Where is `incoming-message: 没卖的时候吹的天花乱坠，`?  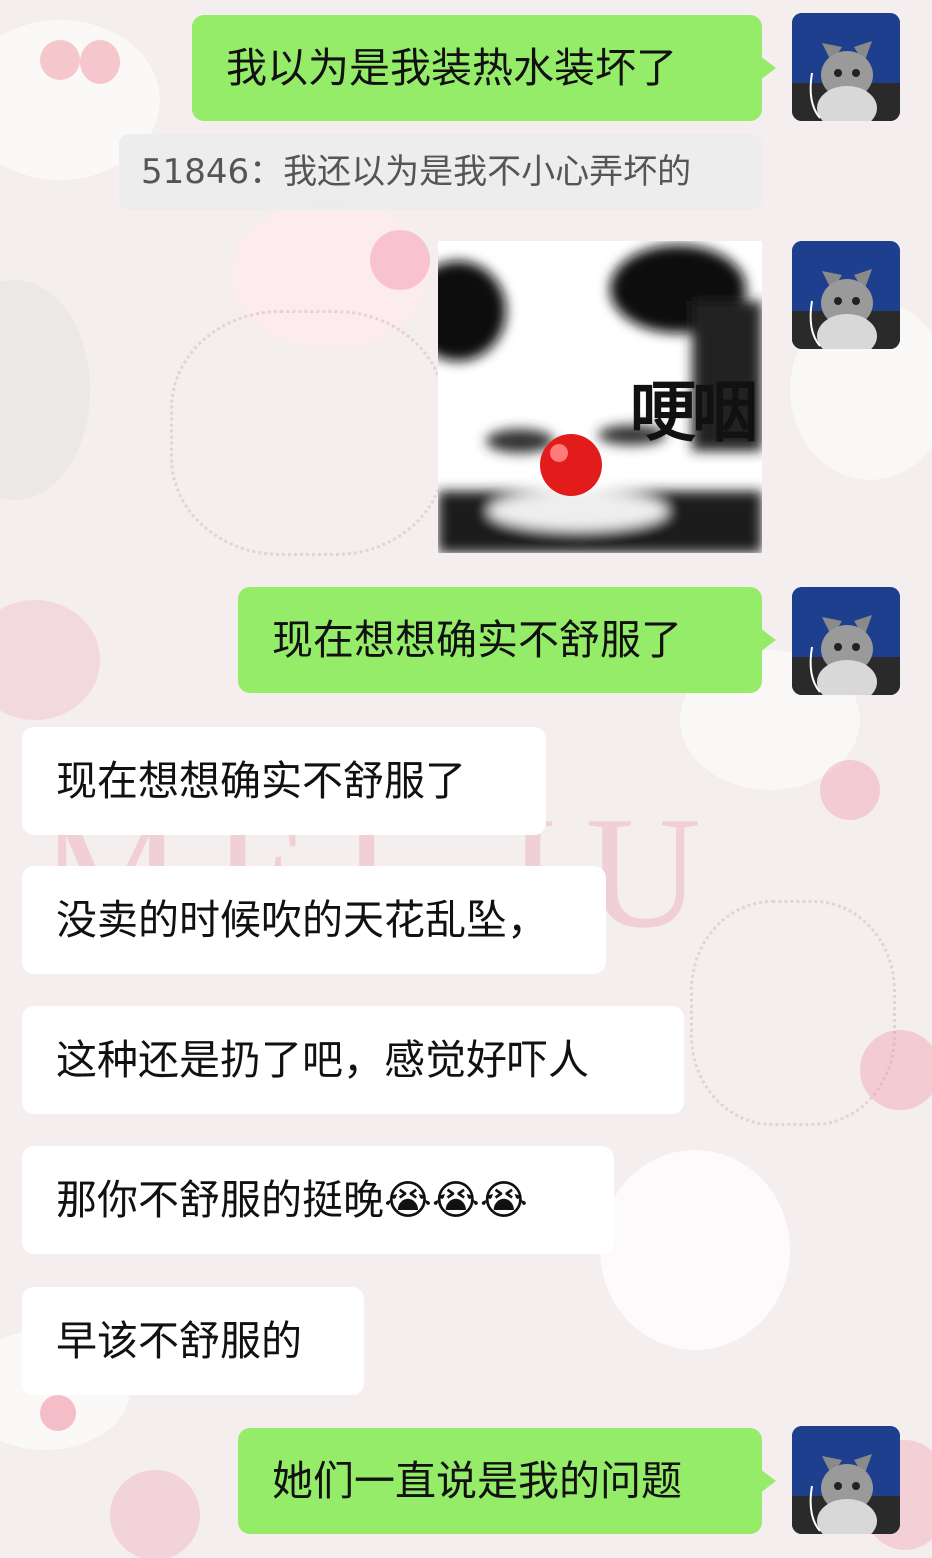
incoming-message: 没卖的时候吹的天花乱坠， is located at coordinates (314, 920).